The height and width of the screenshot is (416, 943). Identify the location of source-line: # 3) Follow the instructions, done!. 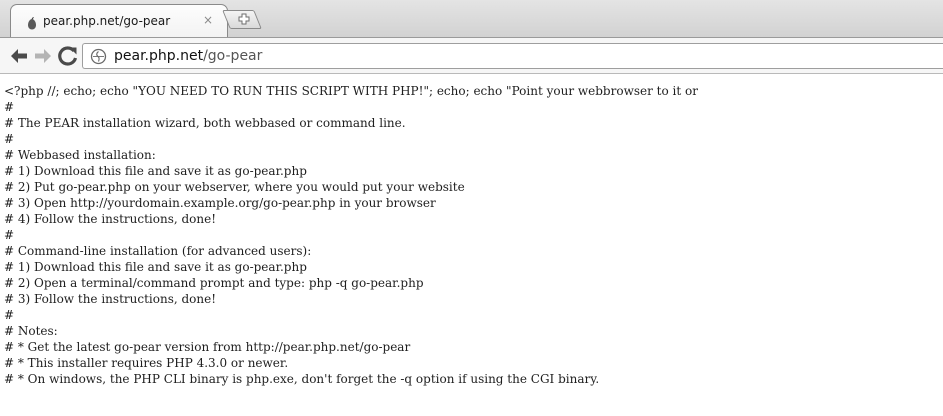
(110, 299).